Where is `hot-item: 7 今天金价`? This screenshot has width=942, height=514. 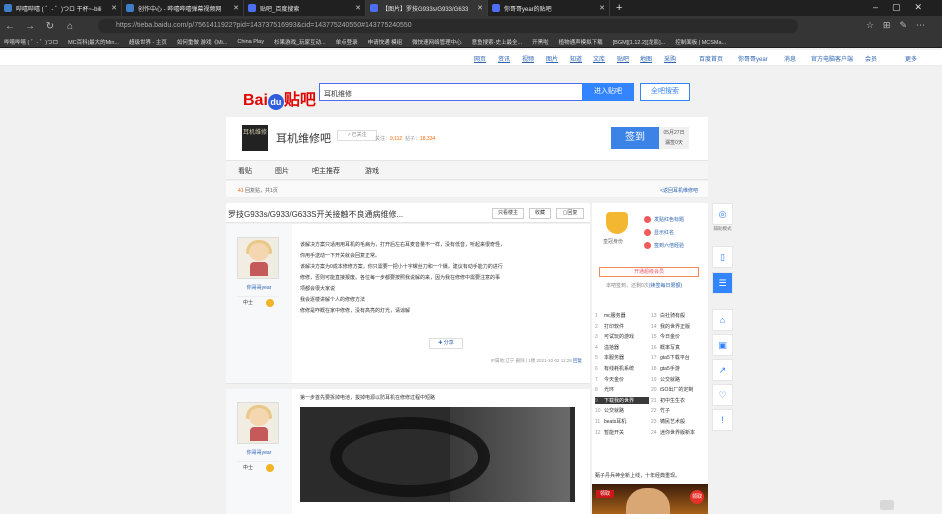 hot-item: 7 今天金价 is located at coordinates (622, 379).